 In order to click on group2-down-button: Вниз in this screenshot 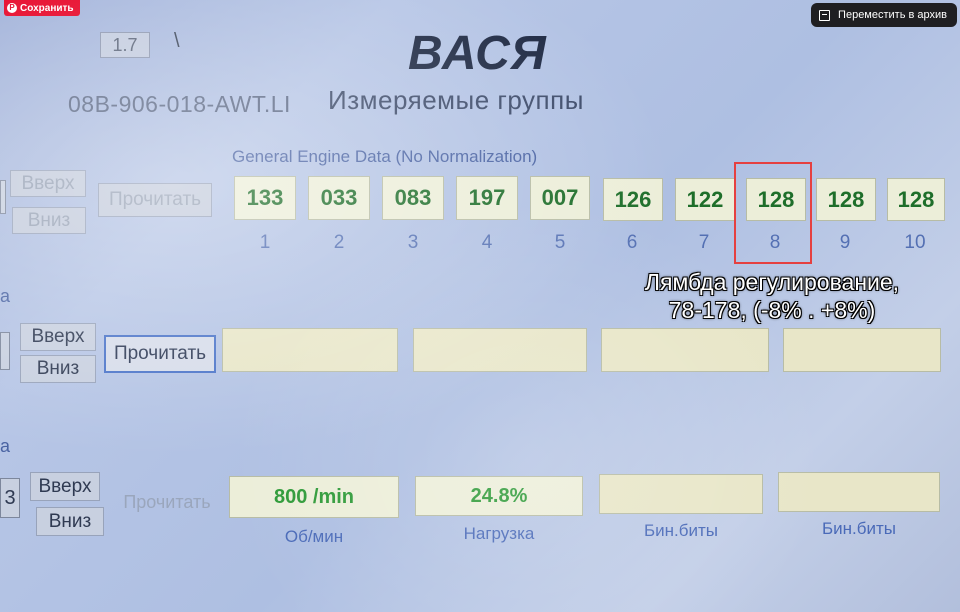, I will do `click(58, 369)`.